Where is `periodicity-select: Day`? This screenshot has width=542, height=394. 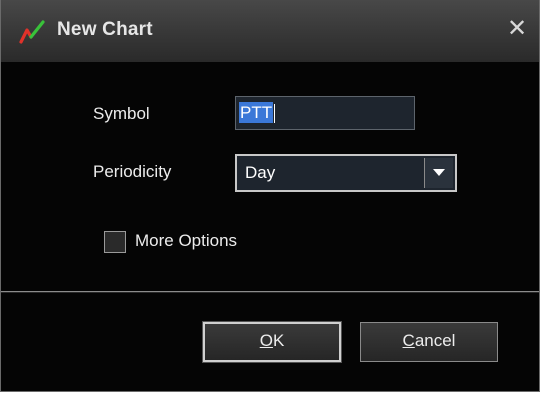
periodicity-select: Day is located at coordinates (346, 173).